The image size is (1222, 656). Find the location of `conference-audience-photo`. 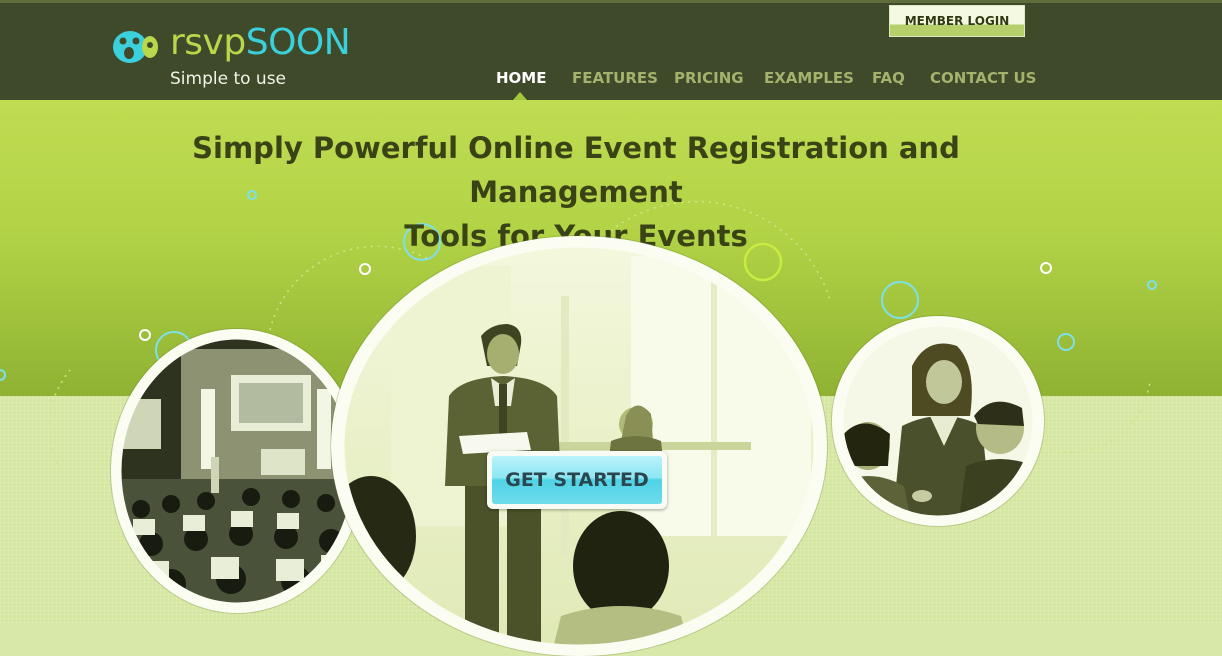

conference-audience-photo is located at coordinates (237, 471).